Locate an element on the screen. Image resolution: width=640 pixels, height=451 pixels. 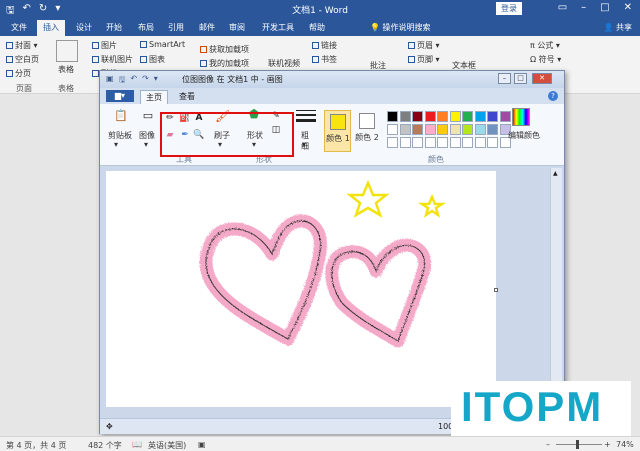
tab-home: 开始 is located at coordinates (114, 27).